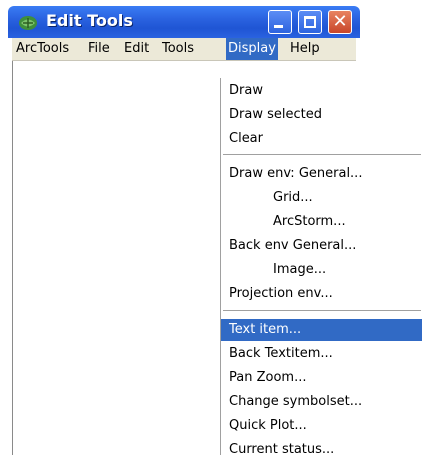  I want to click on menu-edit: Edit, so click(136, 49).